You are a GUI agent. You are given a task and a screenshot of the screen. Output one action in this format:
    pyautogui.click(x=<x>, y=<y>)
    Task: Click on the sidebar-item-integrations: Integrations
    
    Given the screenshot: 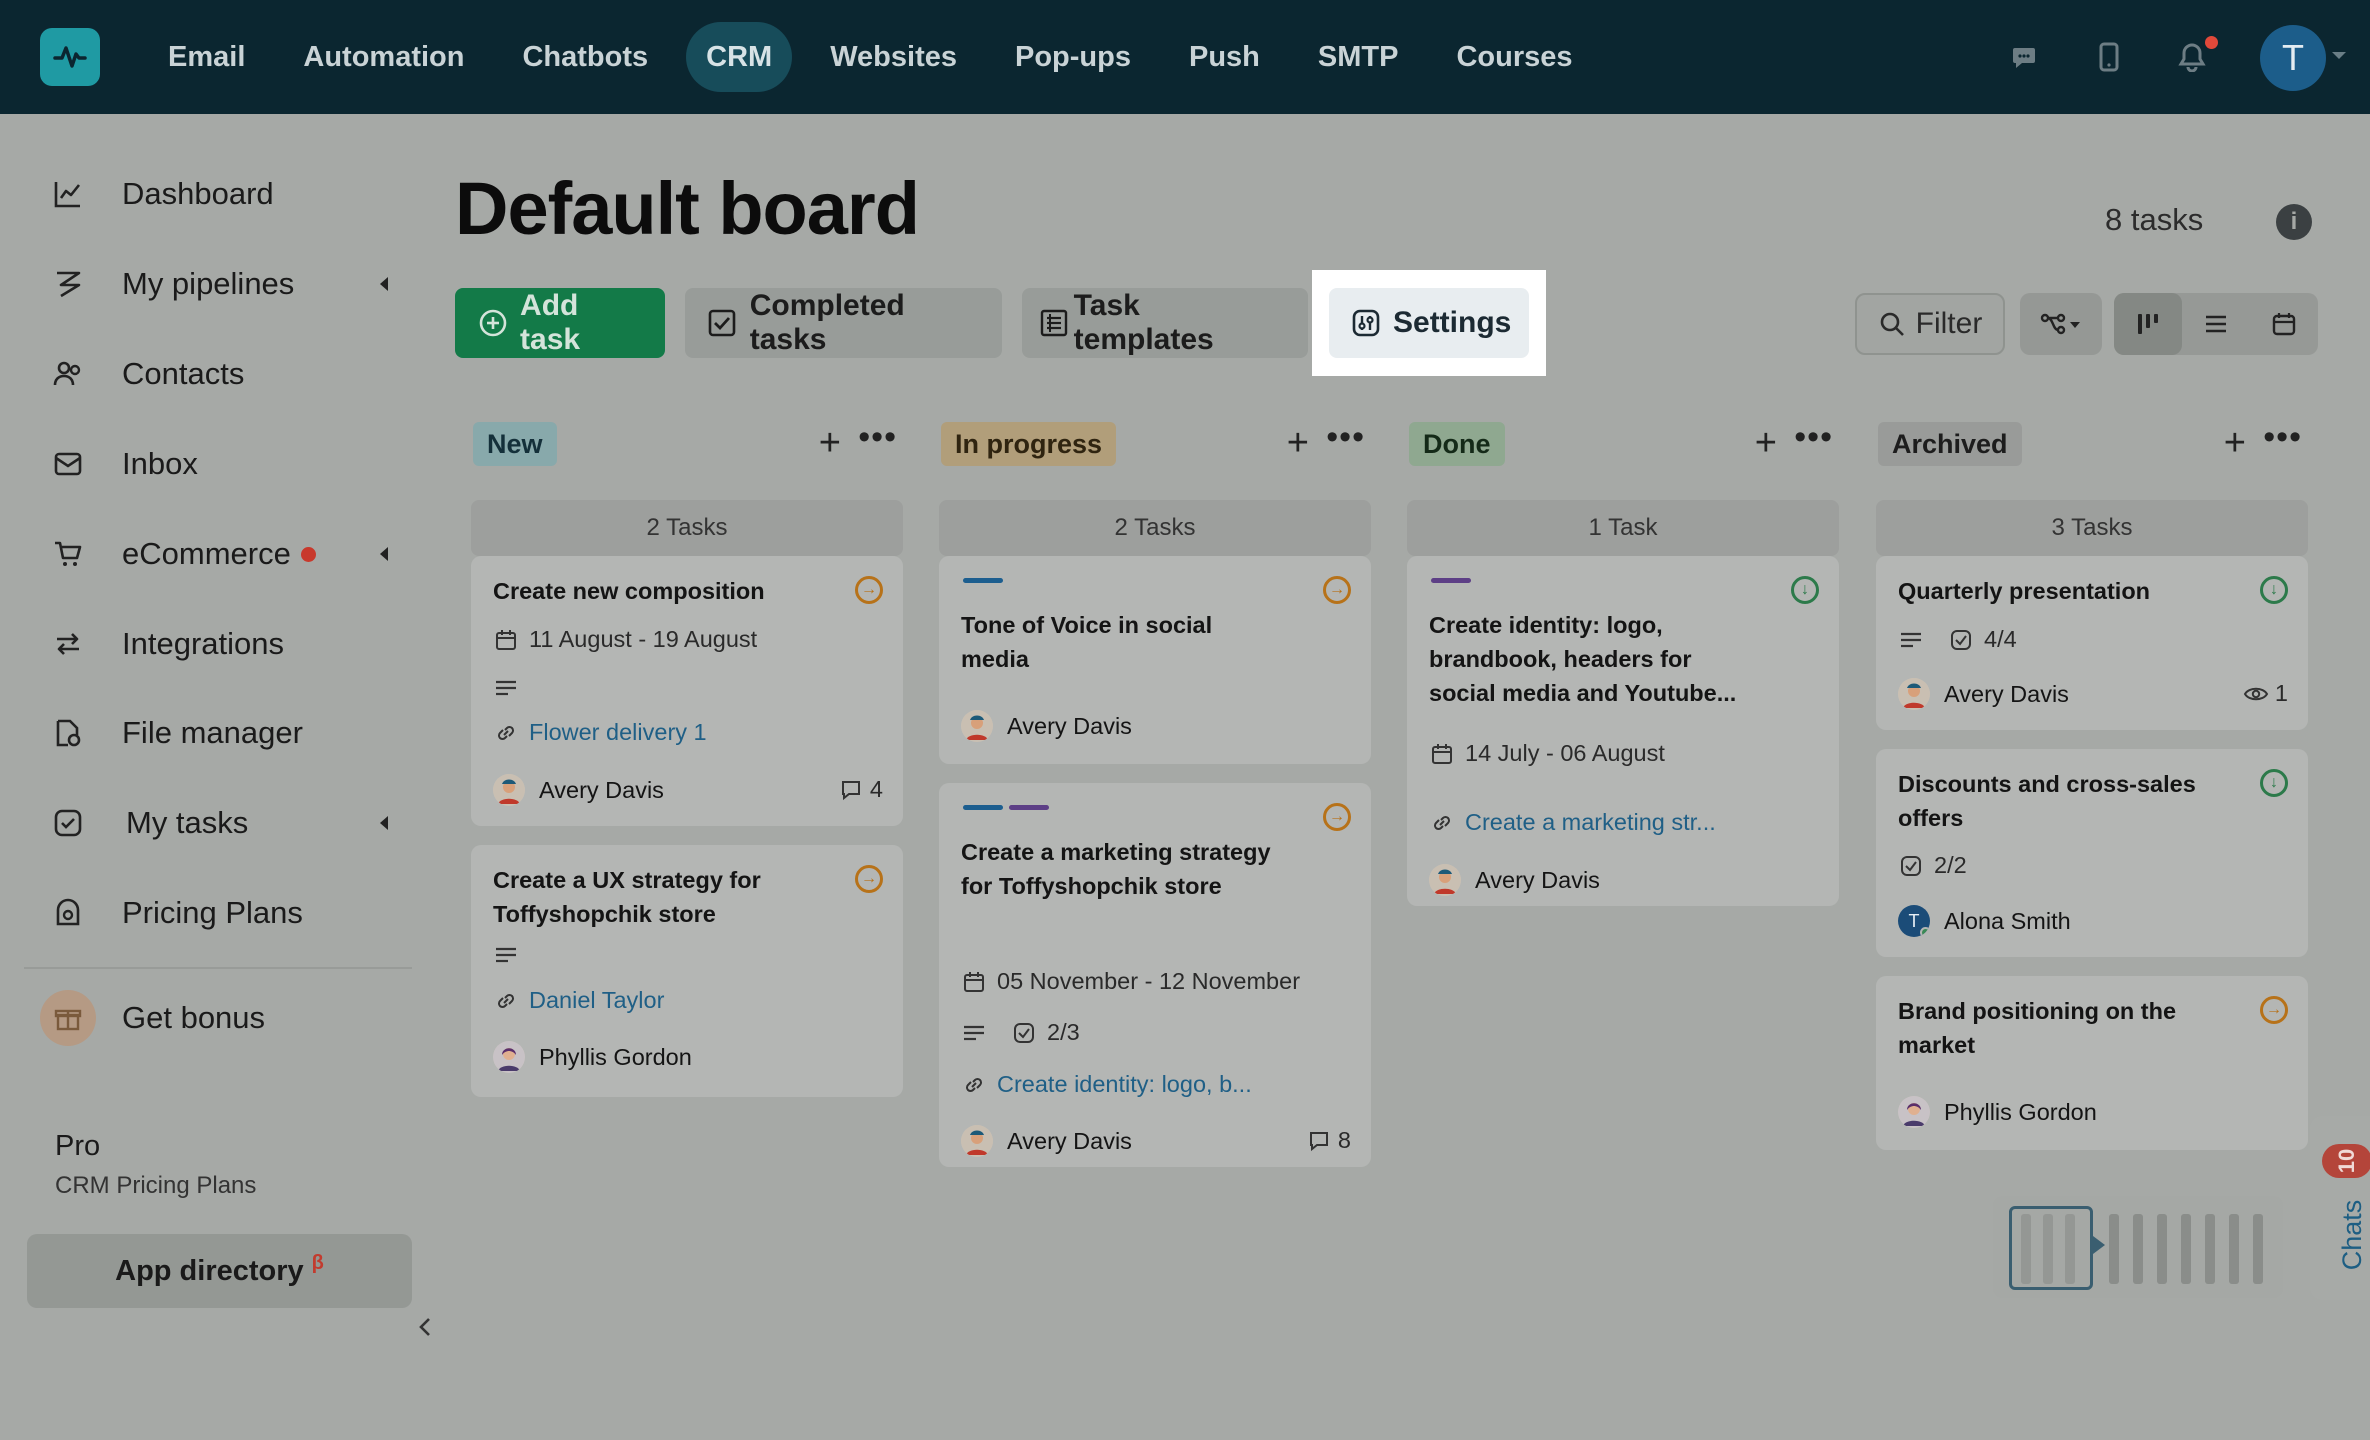 What is the action you would take?
    pyautogui.click(x=222, y=644)
    